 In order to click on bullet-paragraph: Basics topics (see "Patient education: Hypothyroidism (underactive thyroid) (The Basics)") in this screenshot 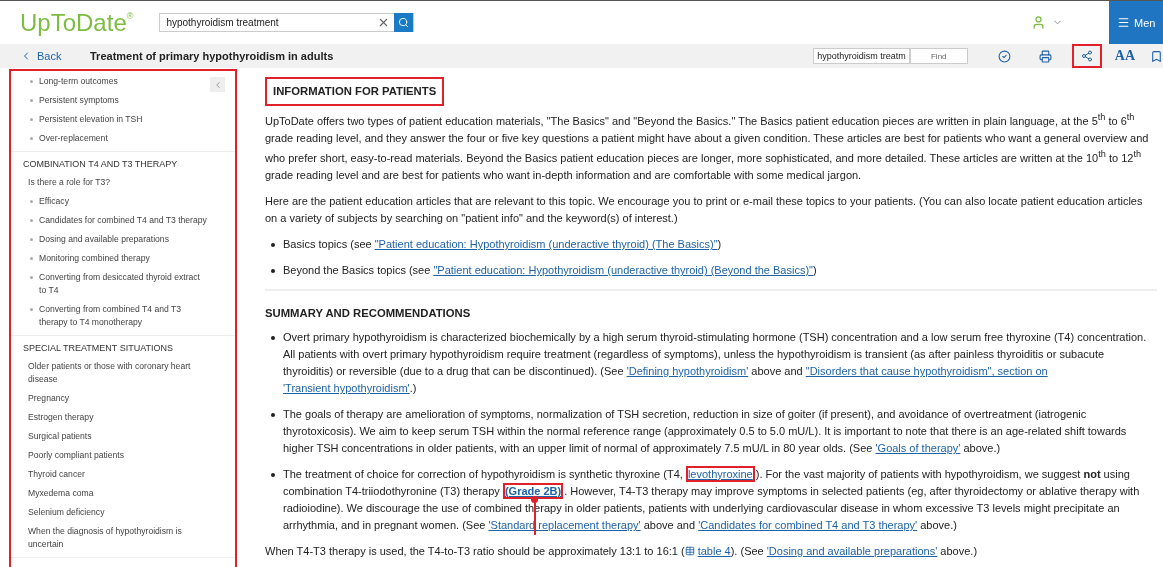, I will do `click(711, 245)`.